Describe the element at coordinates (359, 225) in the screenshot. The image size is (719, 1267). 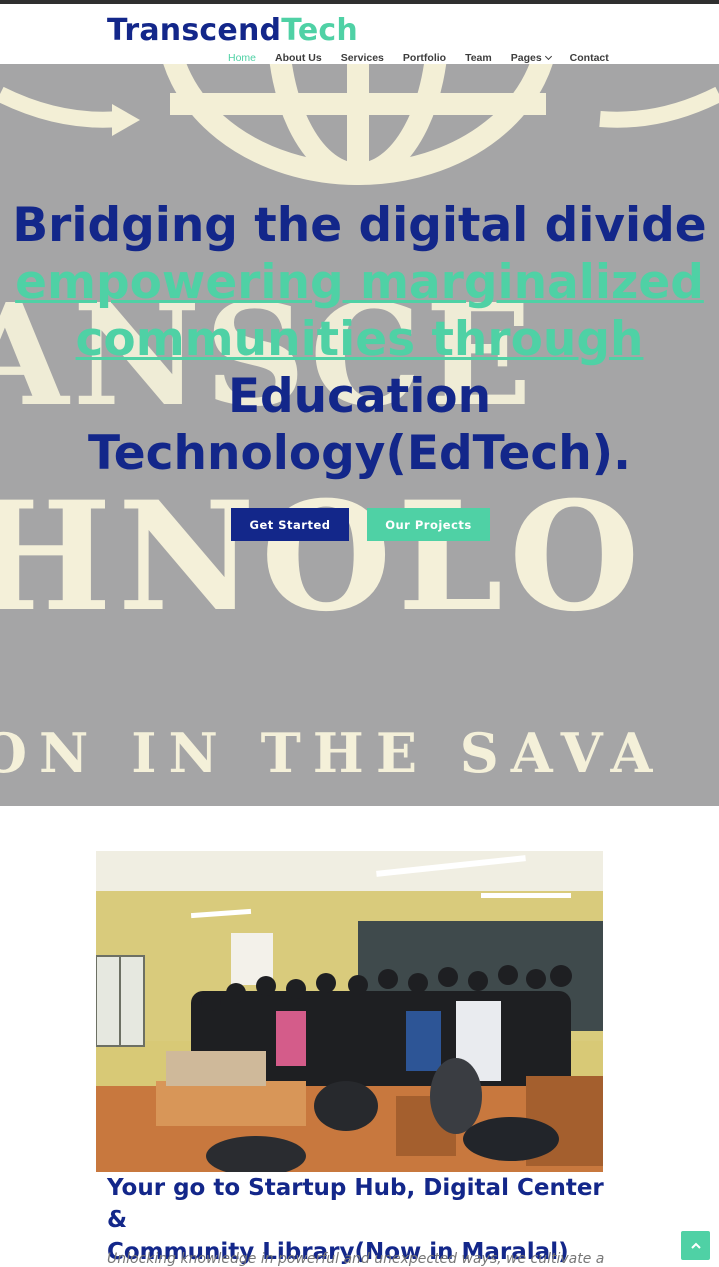
I see `hero-line1: Bridging the digital divide` at that location.